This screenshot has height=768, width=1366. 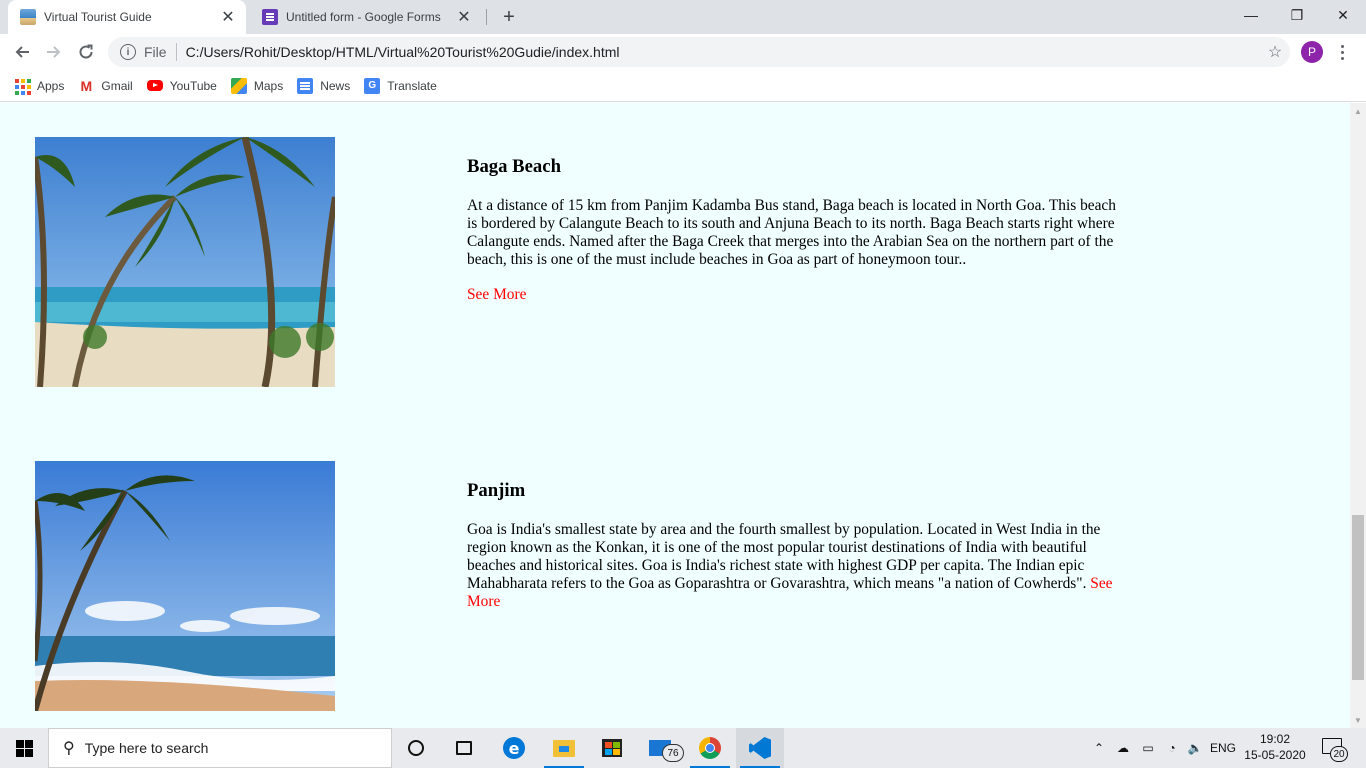 I want to click on youtube-icon, so click(x=154, y=85).